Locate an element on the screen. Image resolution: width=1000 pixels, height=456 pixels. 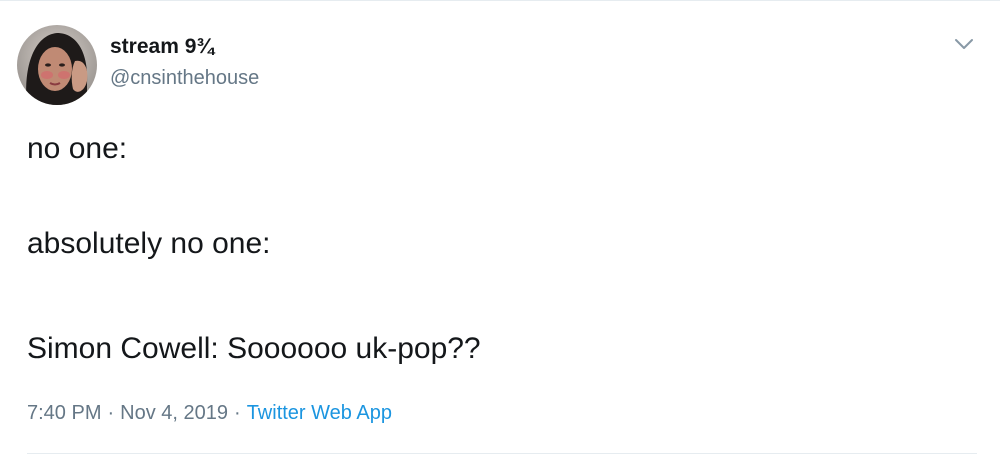
tweet-text-line: Simon Cowell: Soooooo uk-pop?? is located at coordinates (254, 348).